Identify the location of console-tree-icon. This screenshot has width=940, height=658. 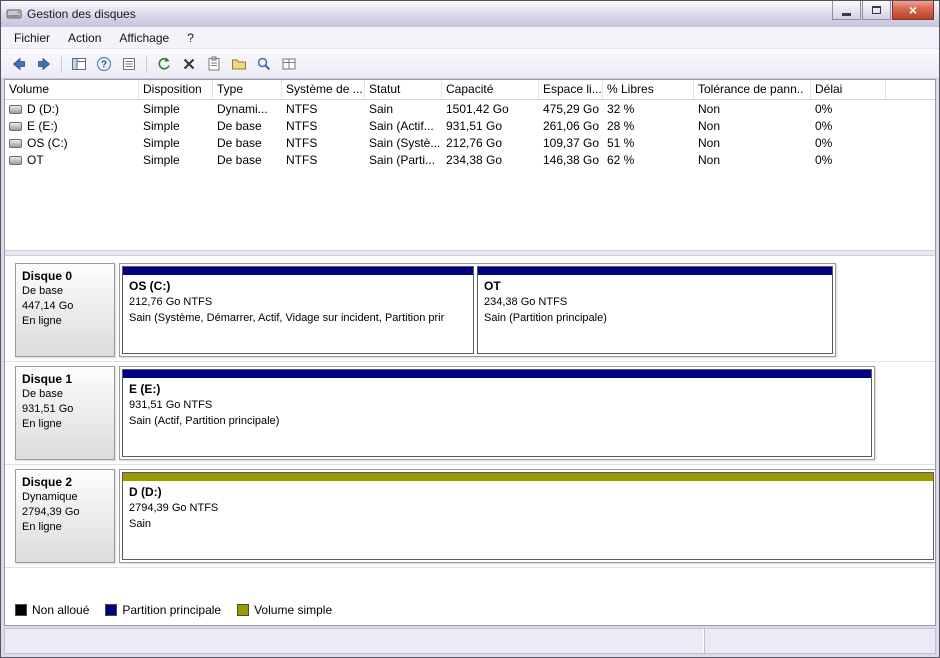
(79, 63).